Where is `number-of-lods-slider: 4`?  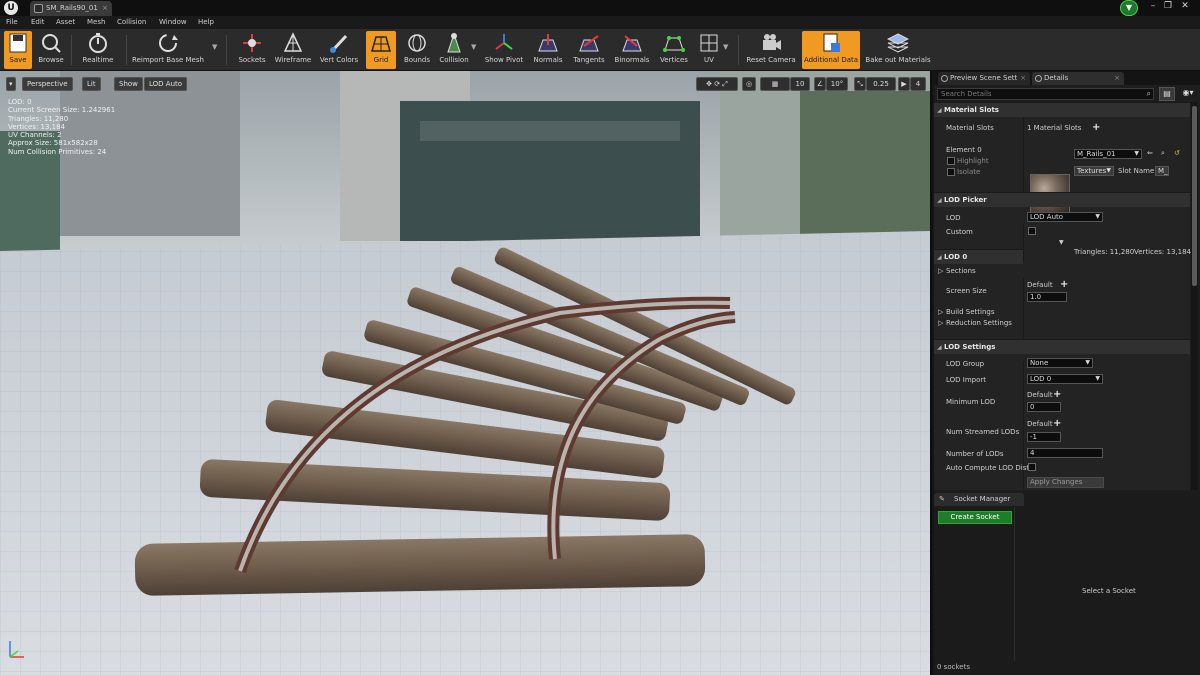
number-of-lods-slider: 4 is located at coordinates (1065, 453).